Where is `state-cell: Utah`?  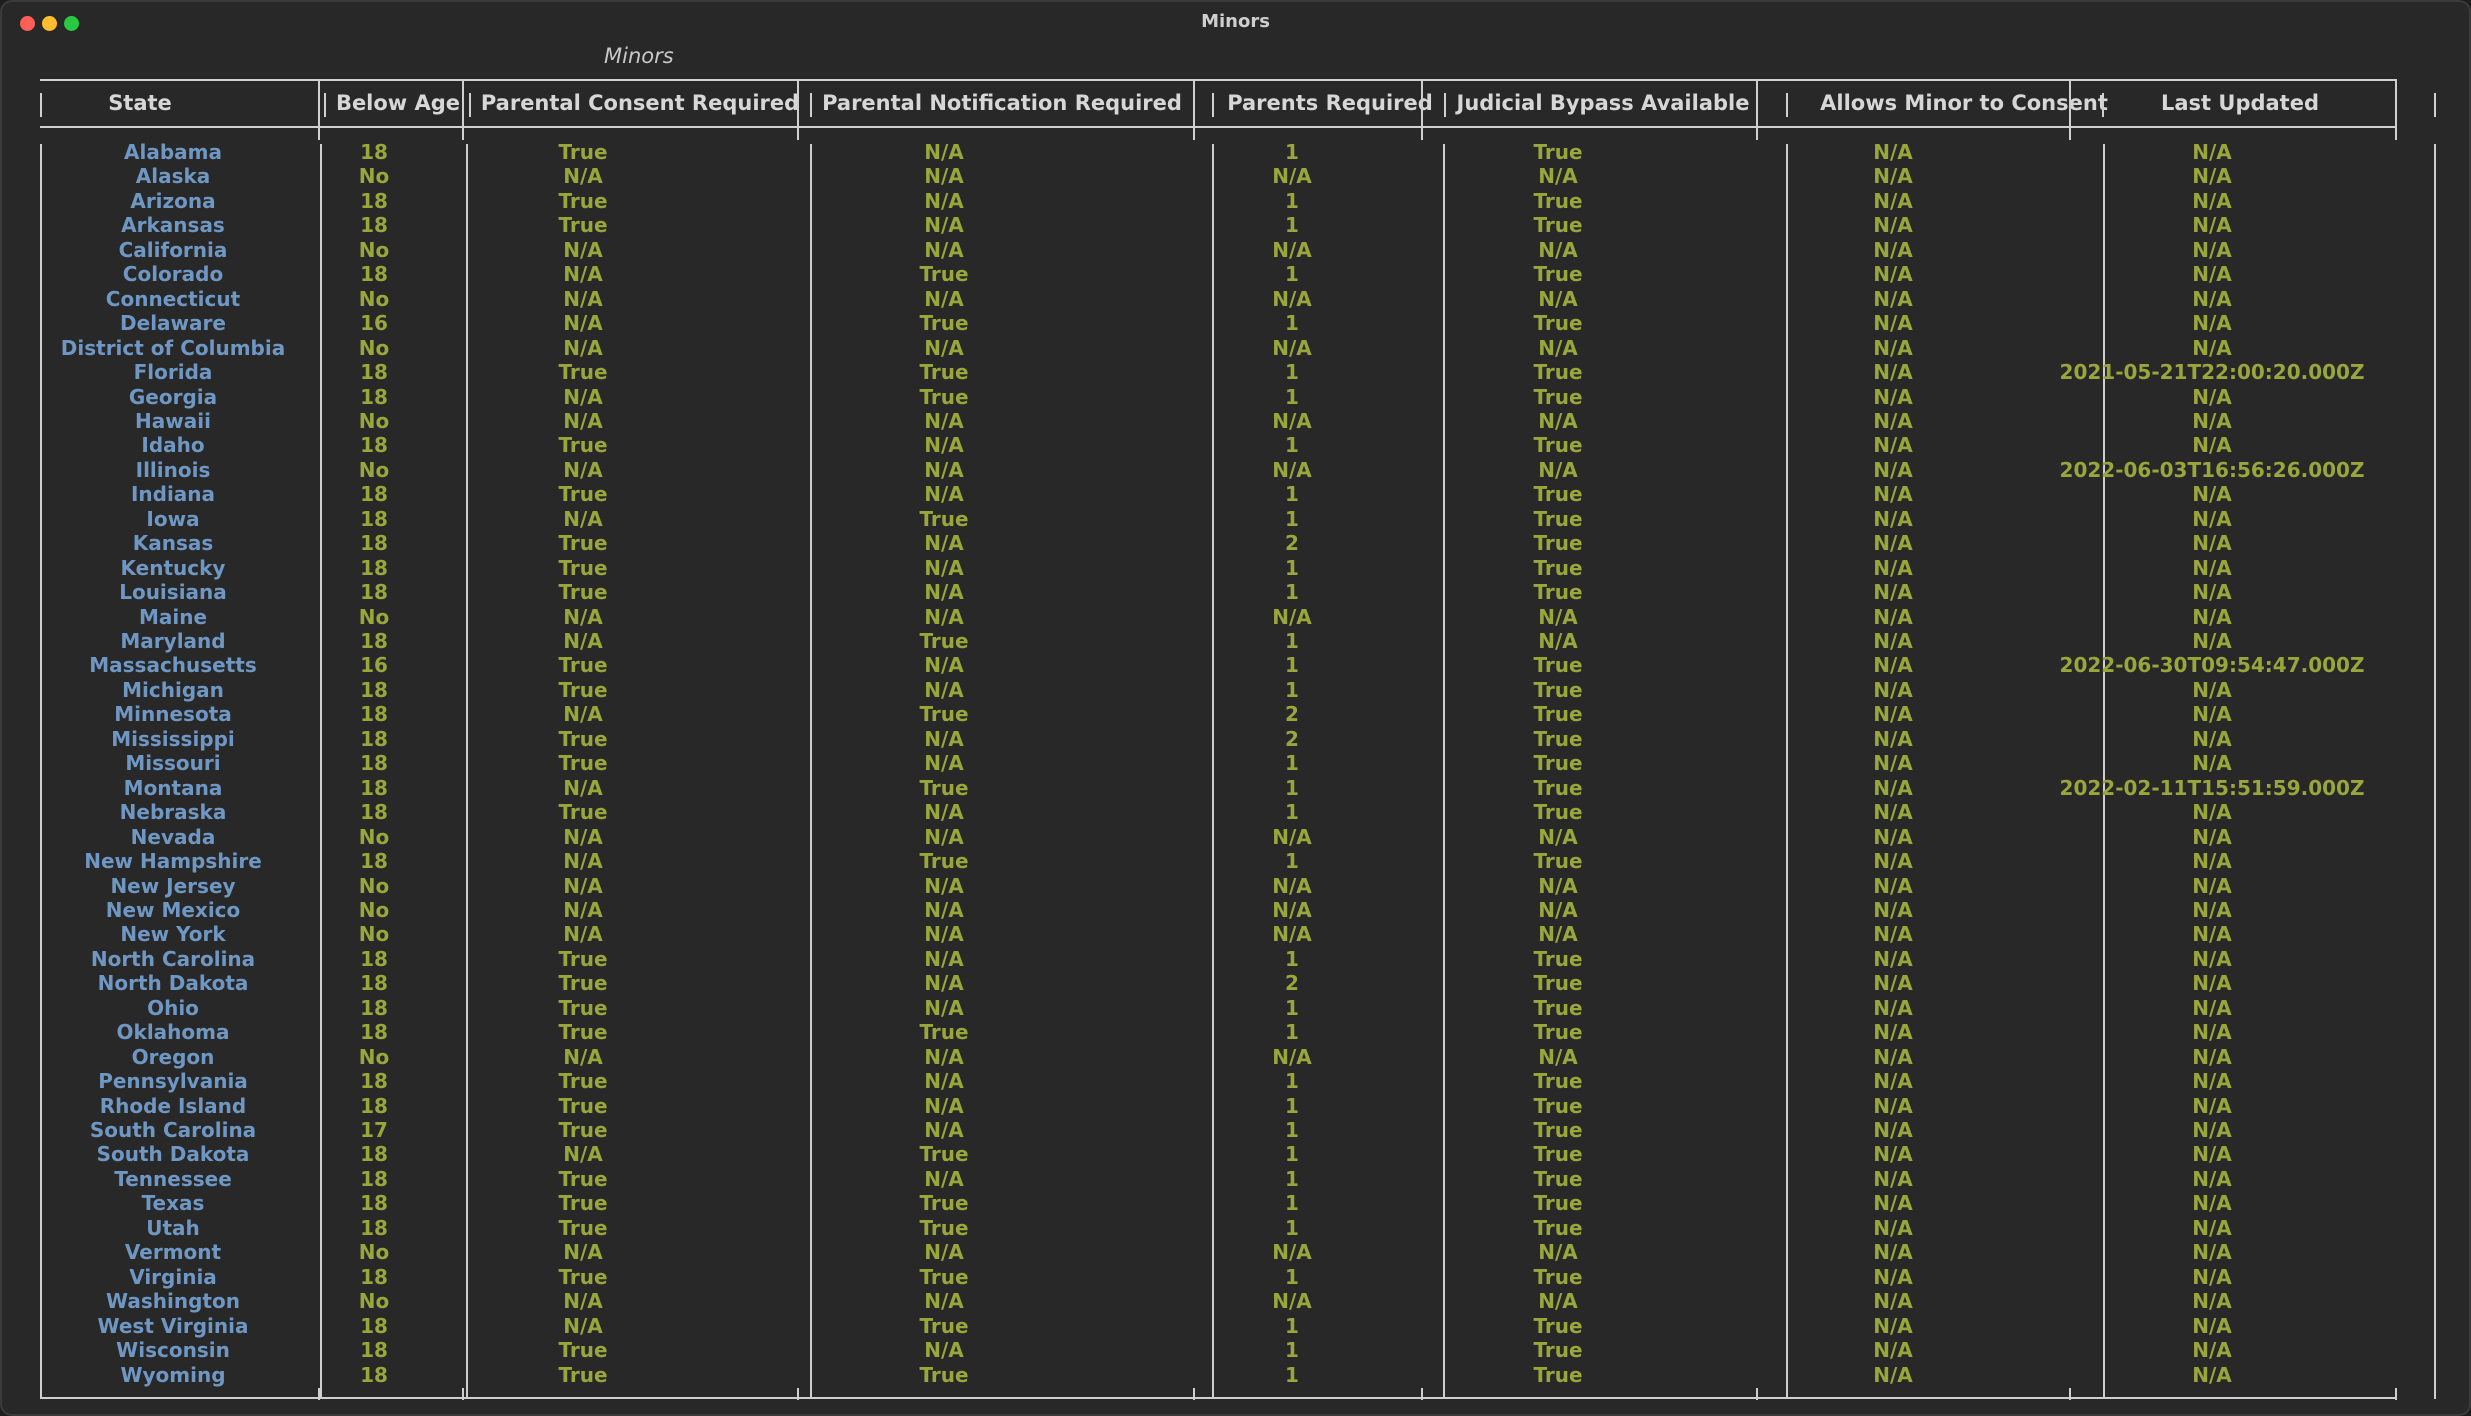
state-cell: Utah is located at coordinates (173, 1227).